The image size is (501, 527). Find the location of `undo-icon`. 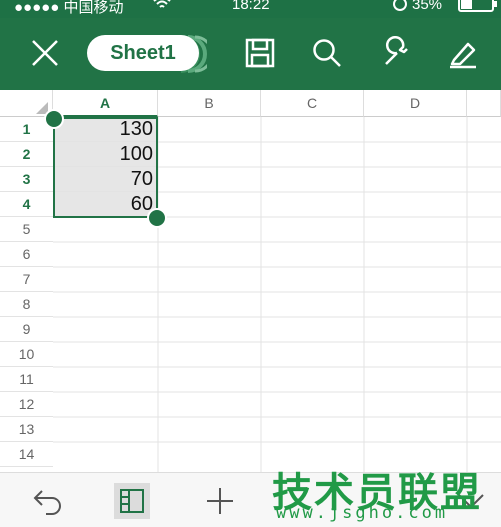

undo-icon is located at coordinates (48, 501).